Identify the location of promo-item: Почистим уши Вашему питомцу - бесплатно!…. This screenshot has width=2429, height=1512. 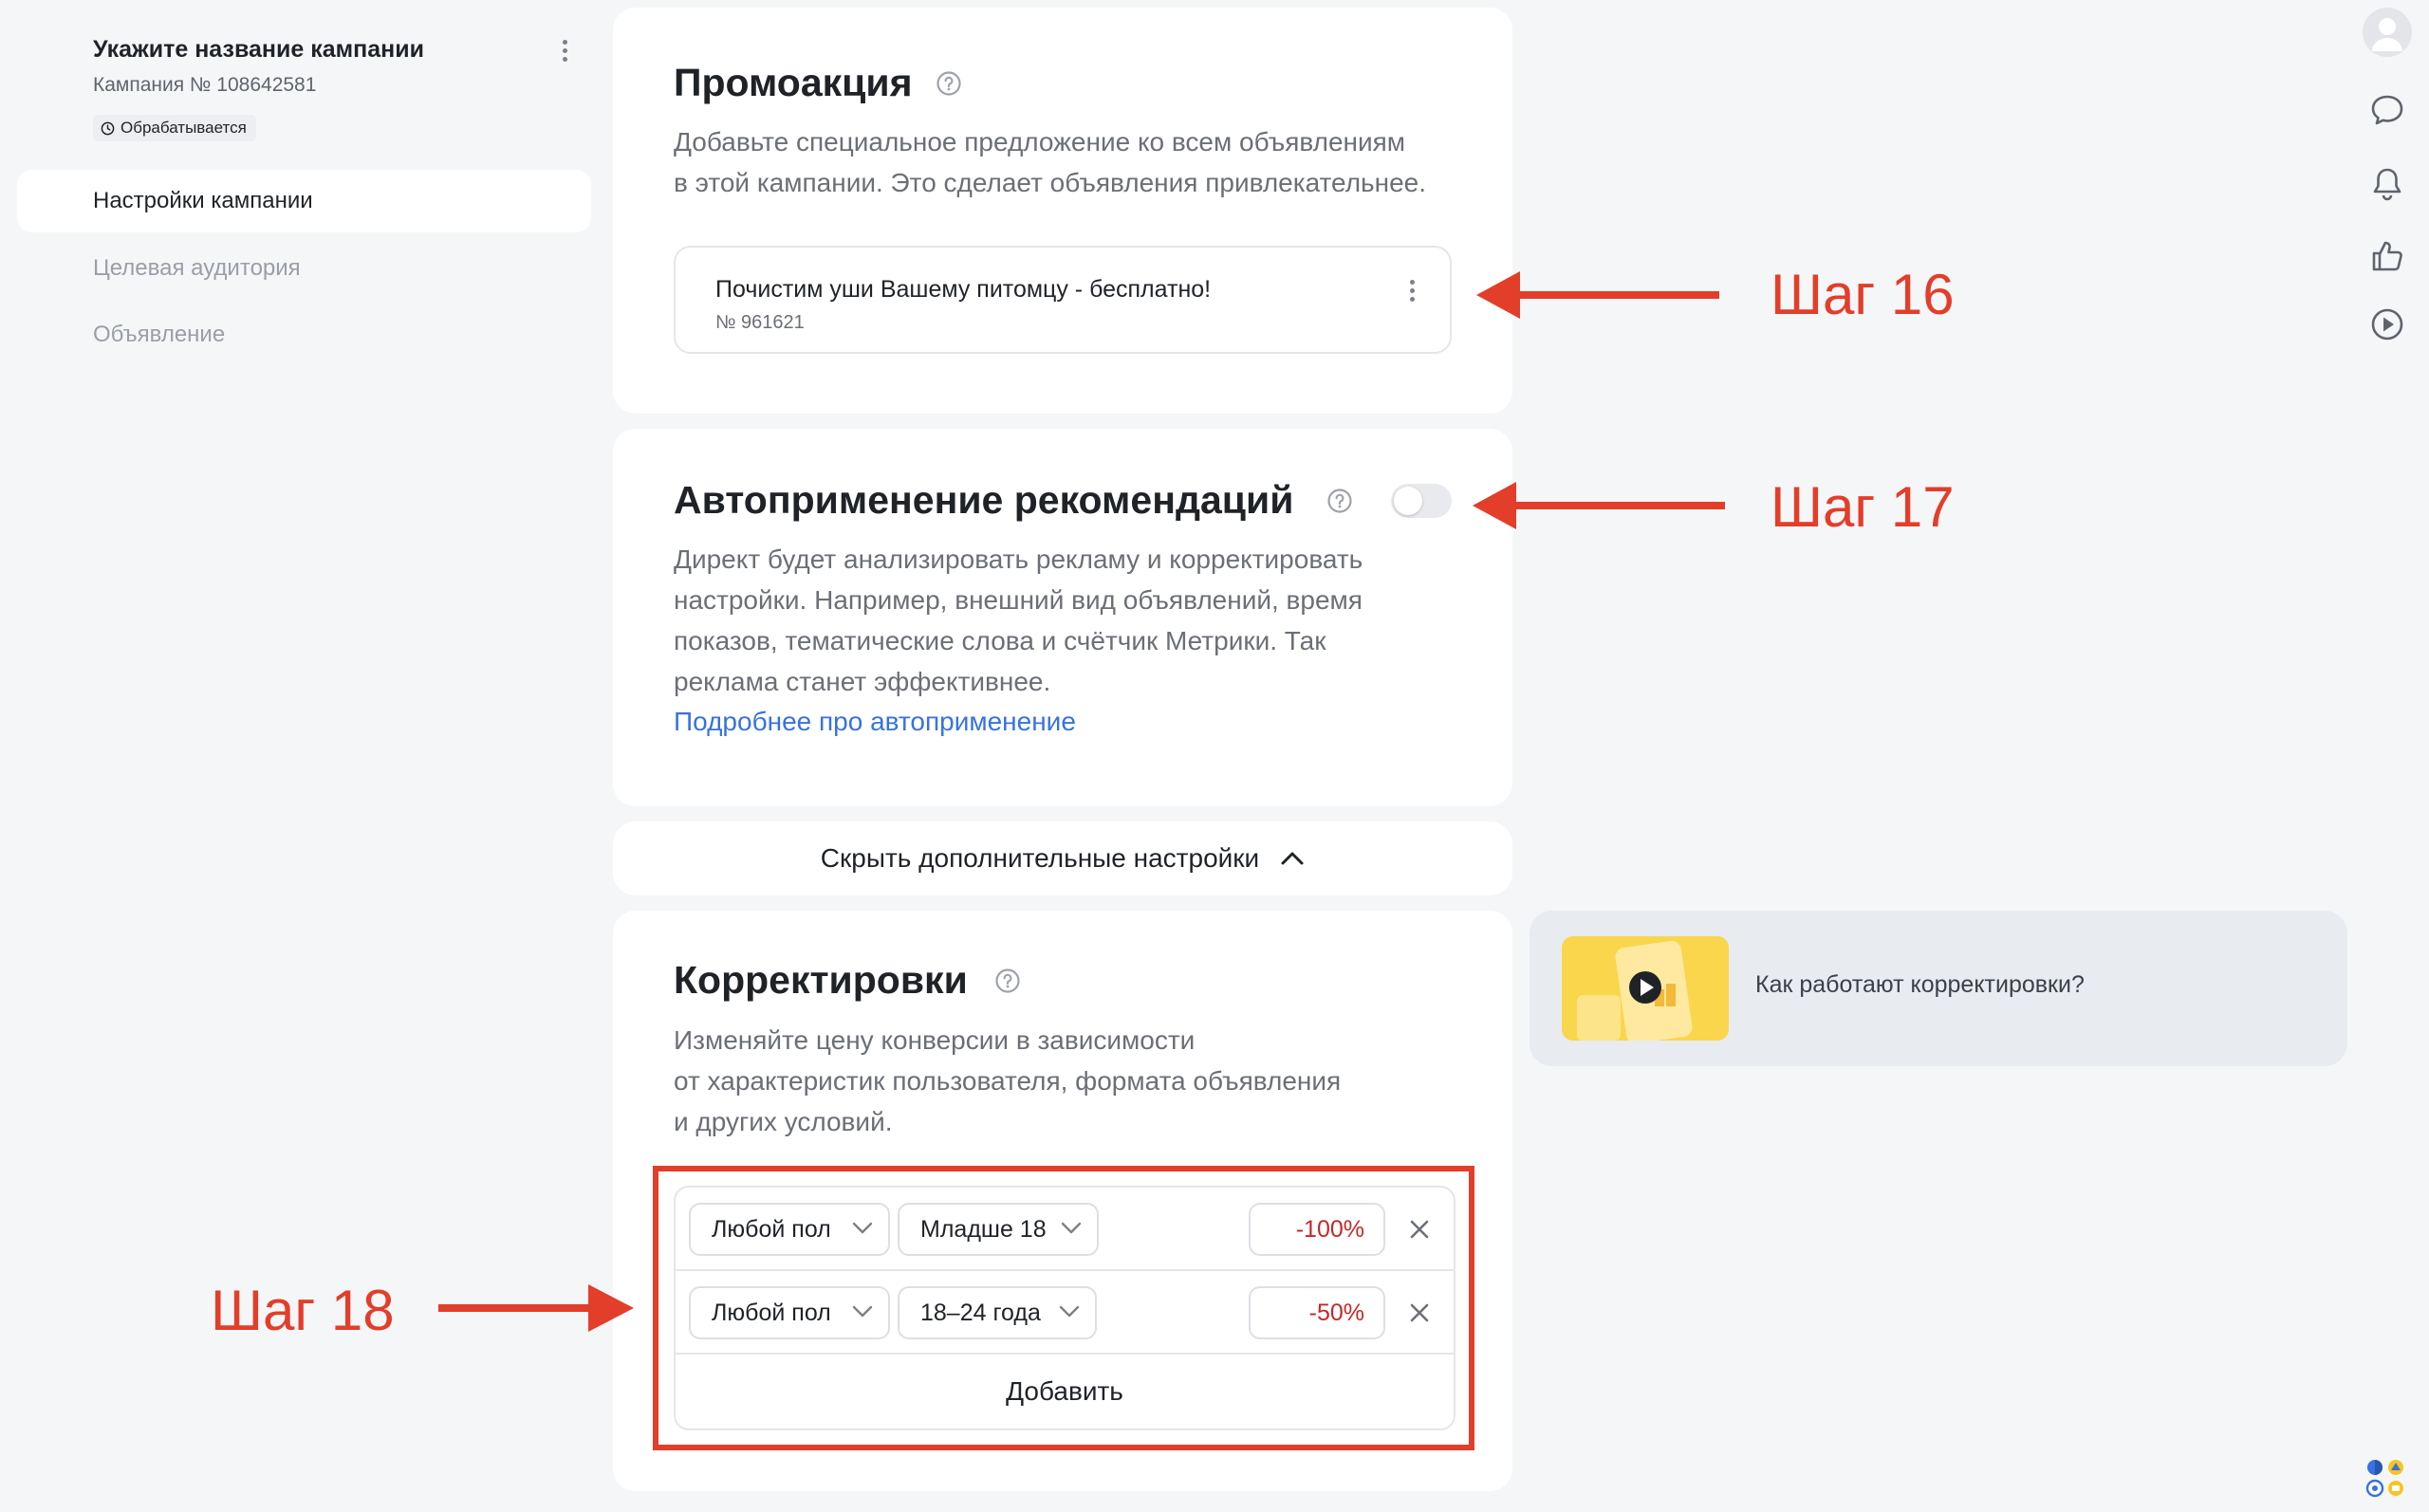
(1063, 300).